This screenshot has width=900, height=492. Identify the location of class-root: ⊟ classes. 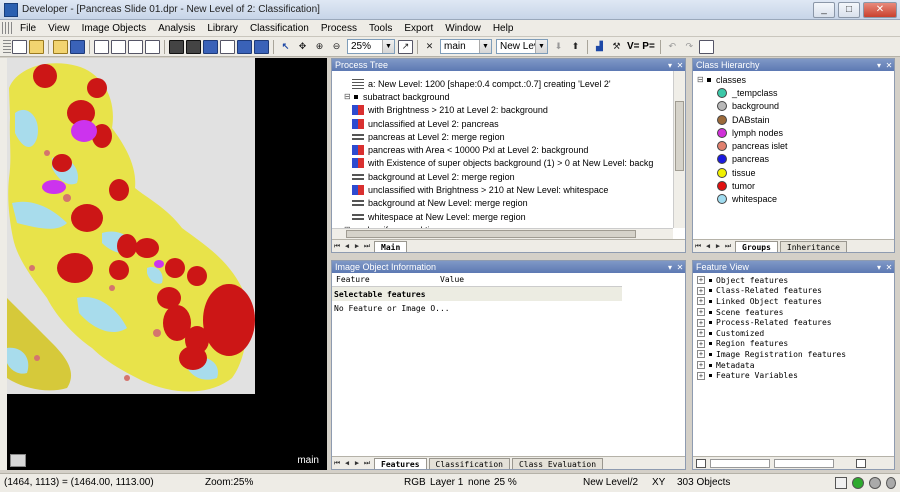
(794, 79).